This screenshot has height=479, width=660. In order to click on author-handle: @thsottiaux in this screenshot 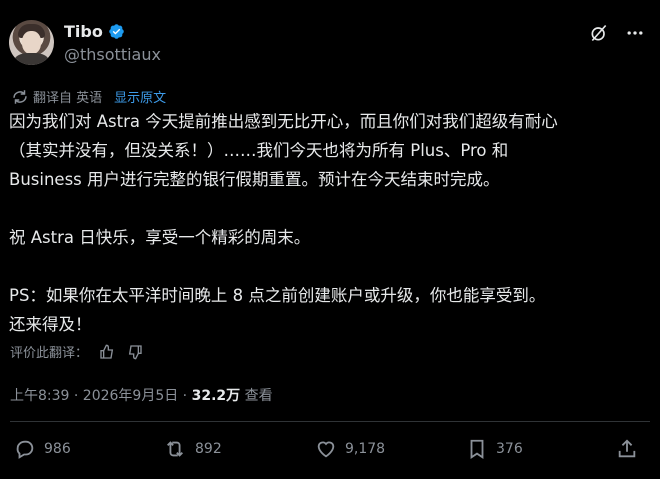, I will do `click(112, 54)`.